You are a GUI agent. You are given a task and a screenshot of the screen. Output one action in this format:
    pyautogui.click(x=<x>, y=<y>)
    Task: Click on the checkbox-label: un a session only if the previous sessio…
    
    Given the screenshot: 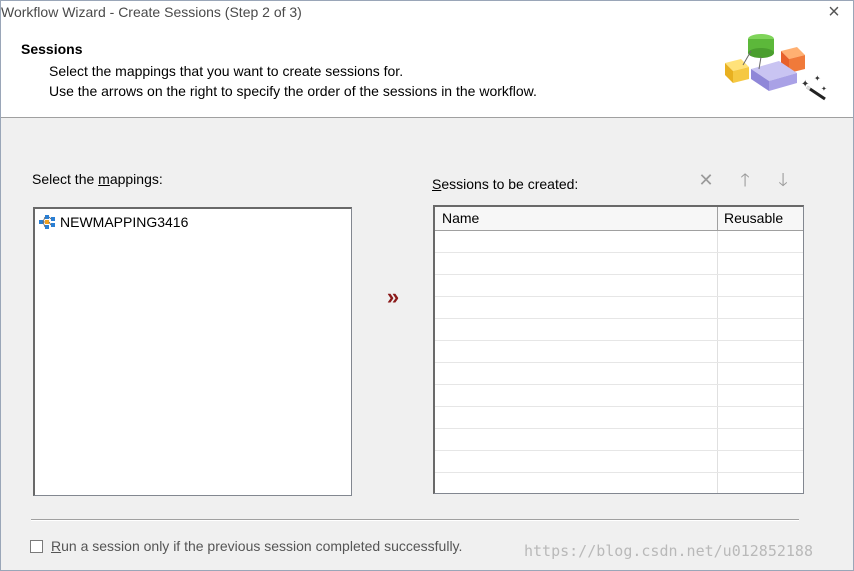 What is the action you would take?
    pyautogui.click(x=262, y=546)
    